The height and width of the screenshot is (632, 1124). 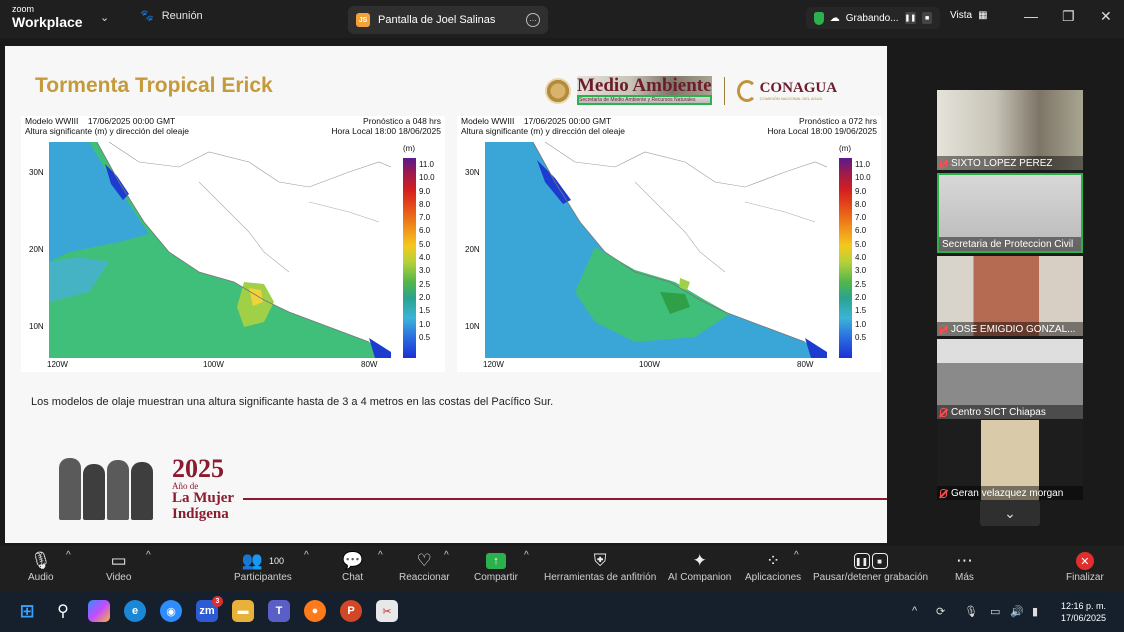 What do you see at coordinates (1010, 379) in the screenshot?
I see `participant-tile: Centro SICT Chiapas` at bounding box center [1010, 379].